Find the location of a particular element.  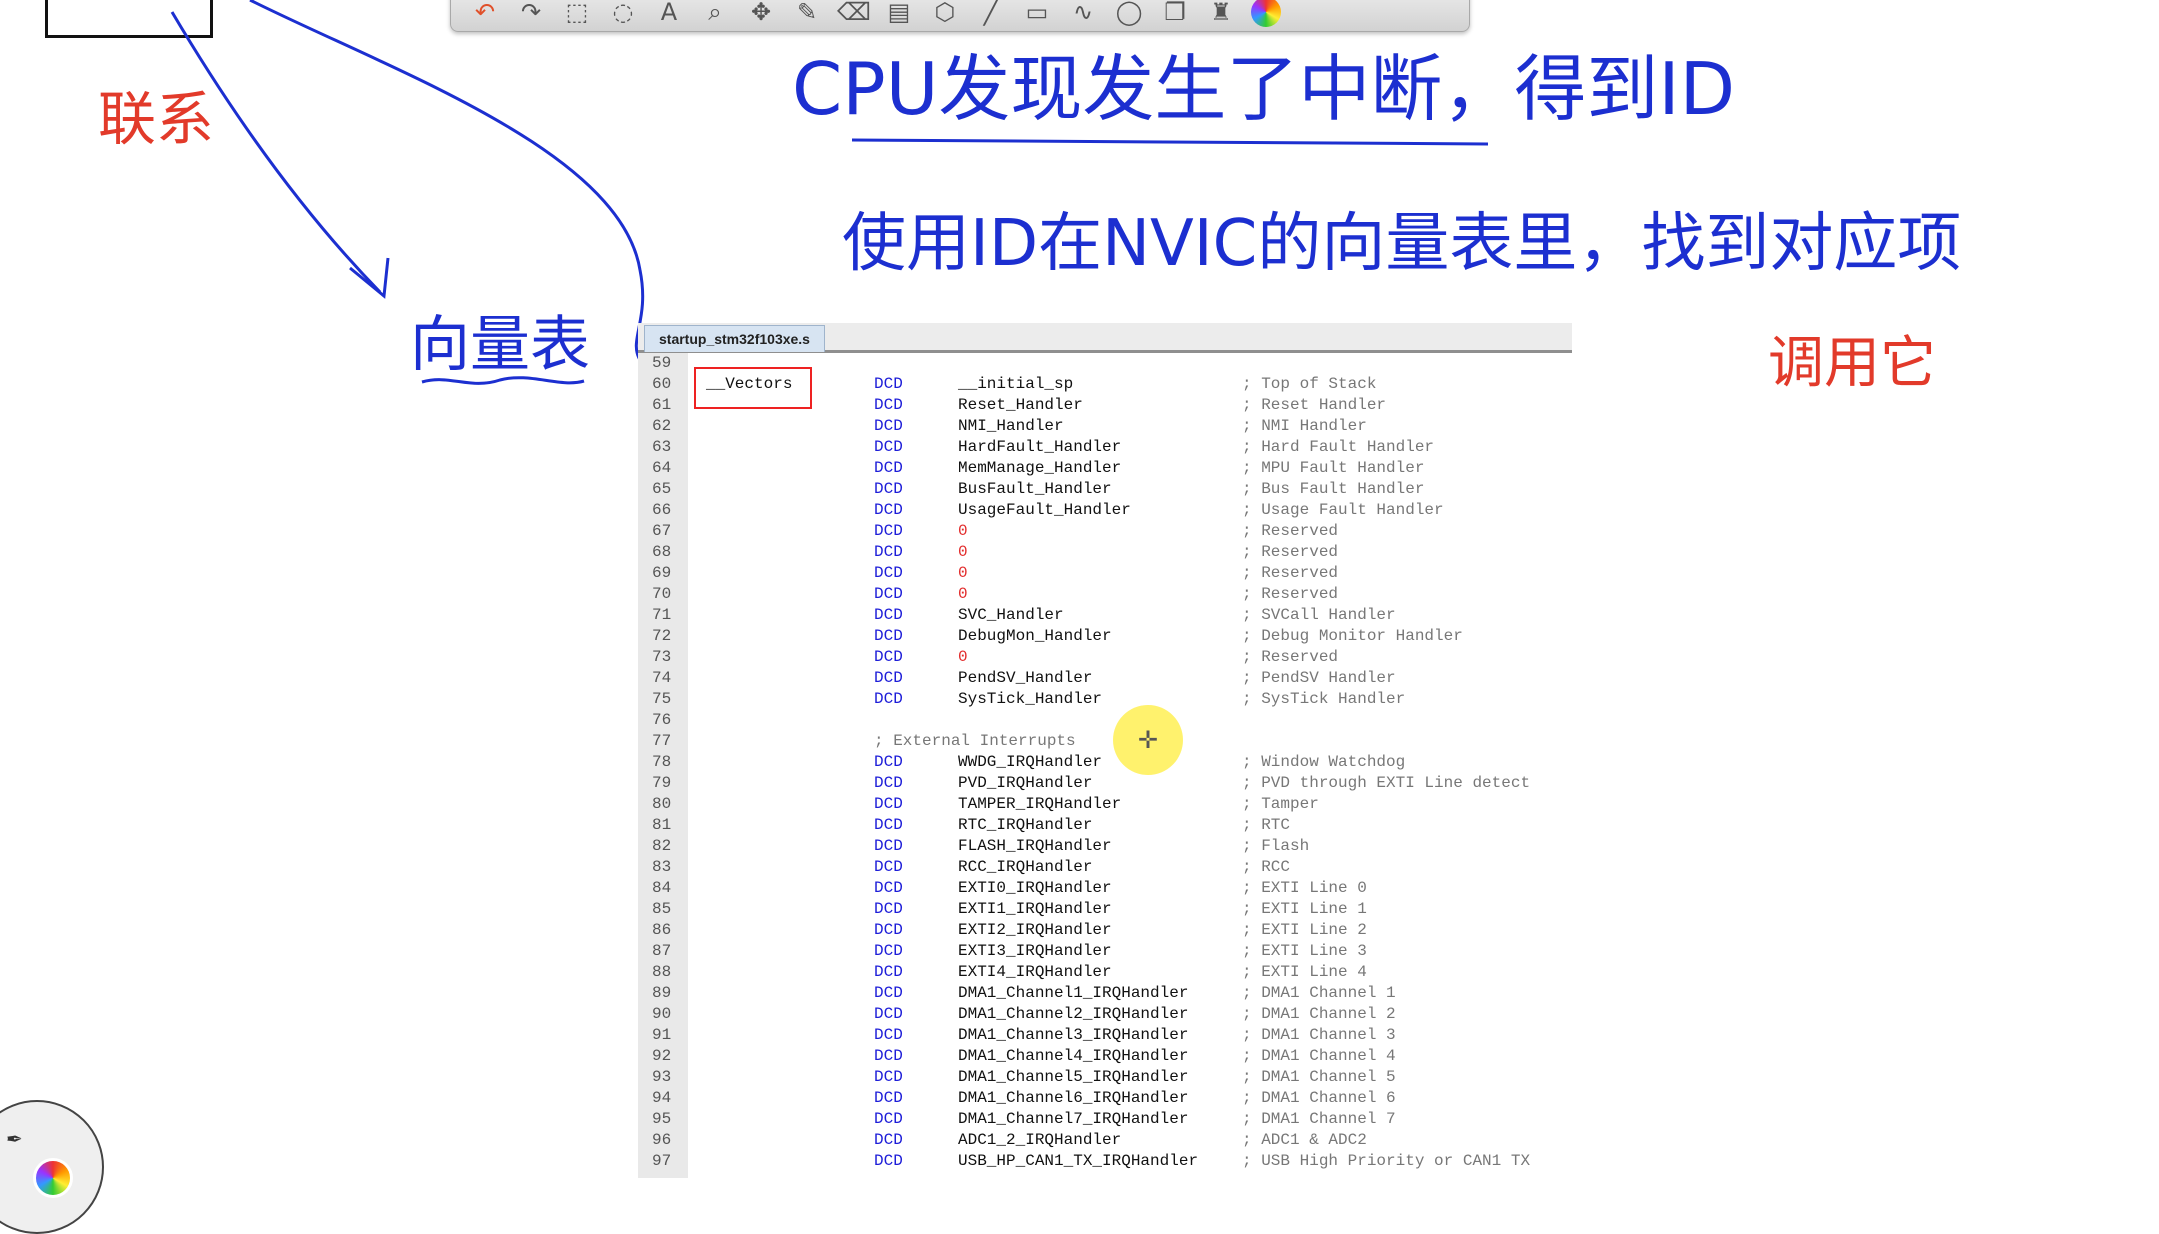

code-comment: ; PVD through EXTI Line detect is located at coordinates (1386, 783).